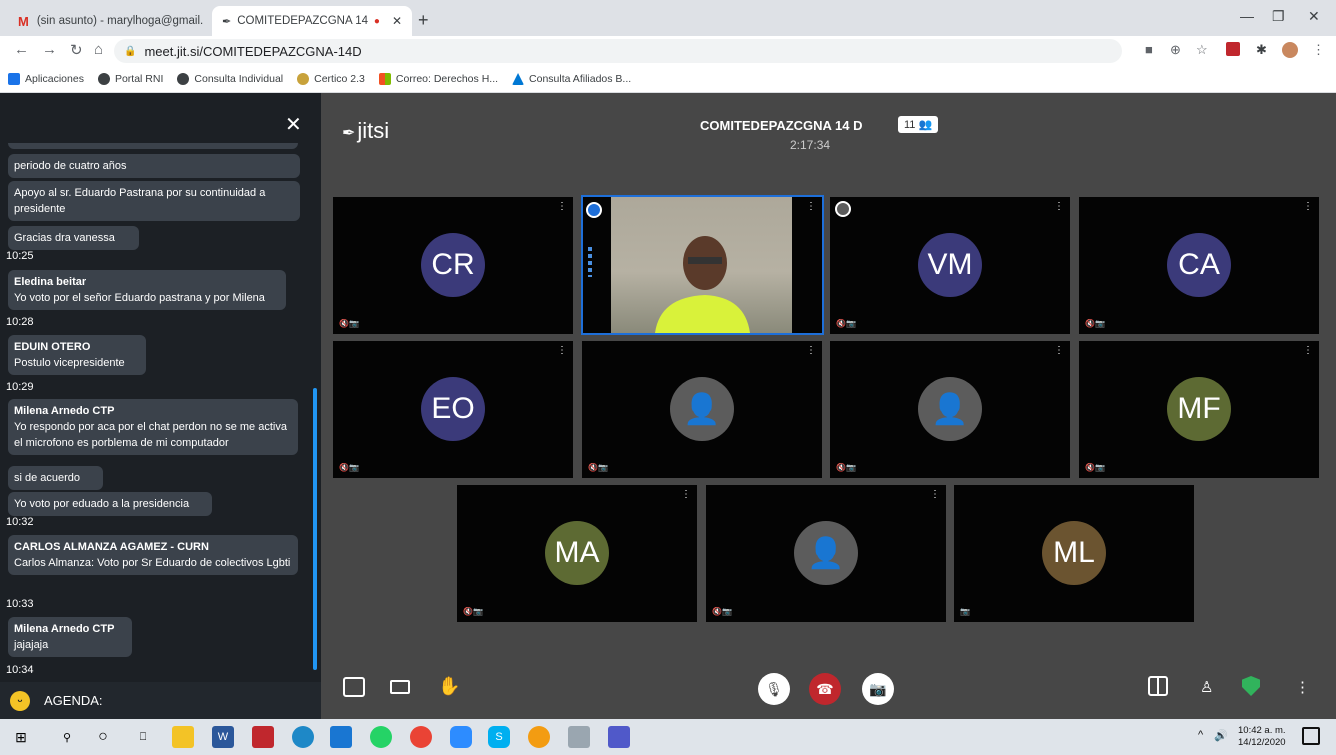 Image resolution: width=1336 pixels, height=755 pixels. I want to click on chat-input: ᵕ AGENDA:, so click(160, 700).